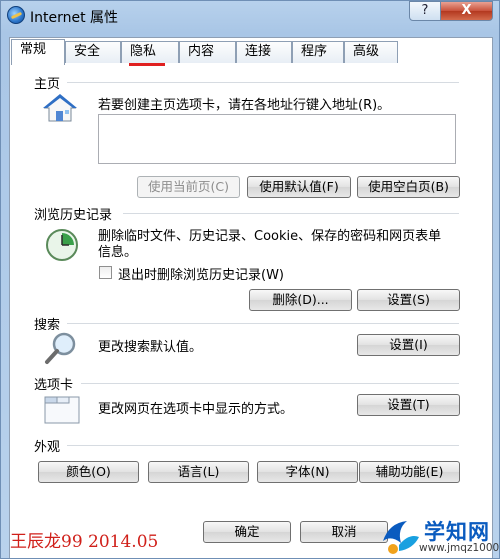 This screenshot has height=559, width=500. I want to click on tab-privacy: 隐私, so click(150, 52).